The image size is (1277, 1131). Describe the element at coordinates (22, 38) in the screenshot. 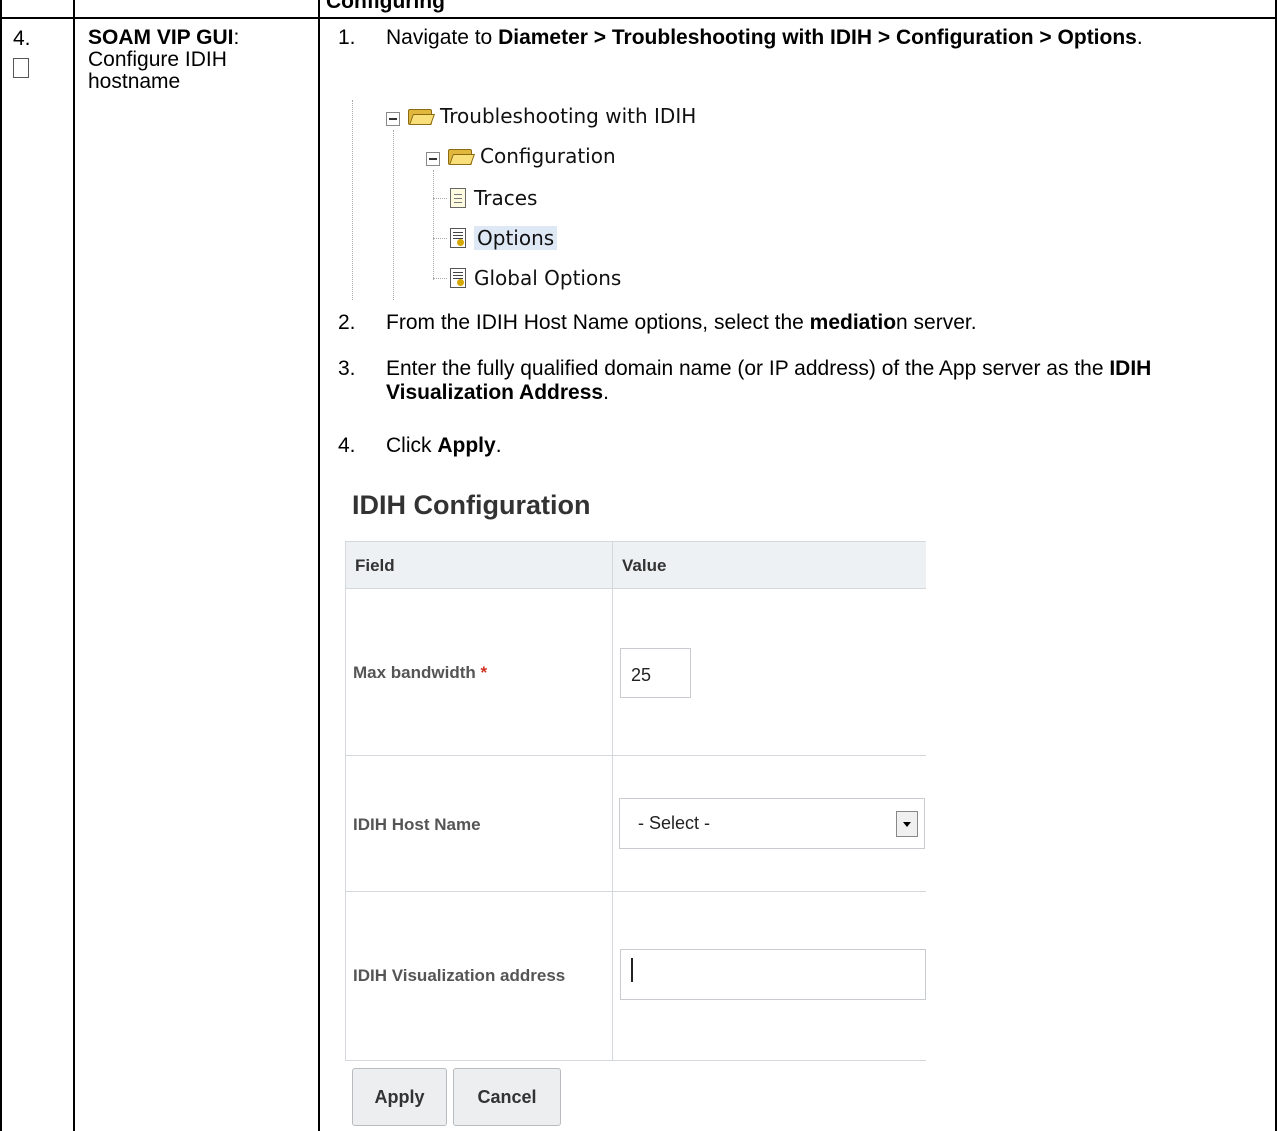

I see `step-number: 4.` at that location.